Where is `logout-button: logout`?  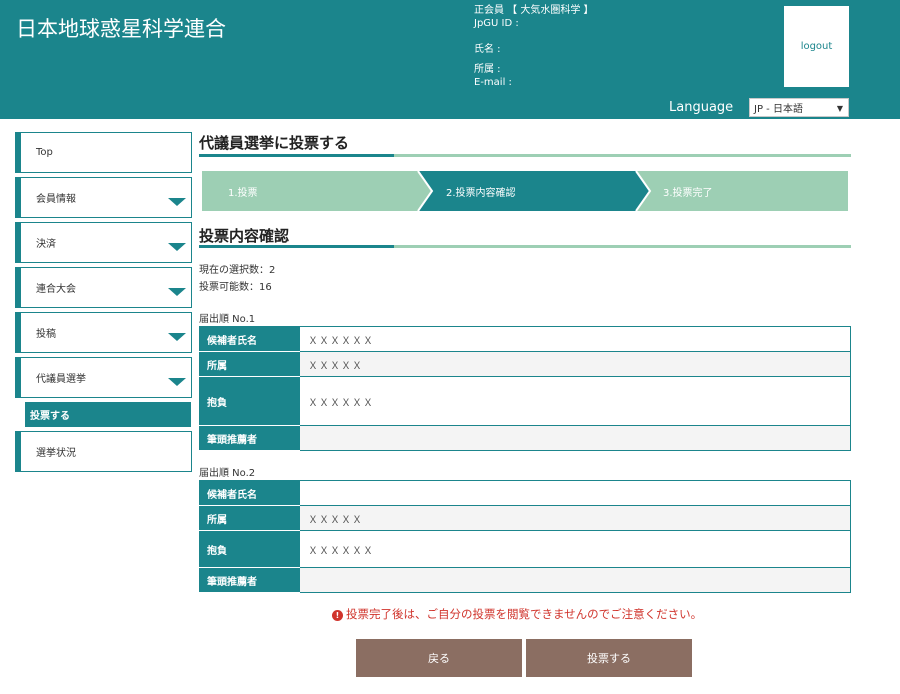
logout-button: logout is located at coordinates (816, 46).